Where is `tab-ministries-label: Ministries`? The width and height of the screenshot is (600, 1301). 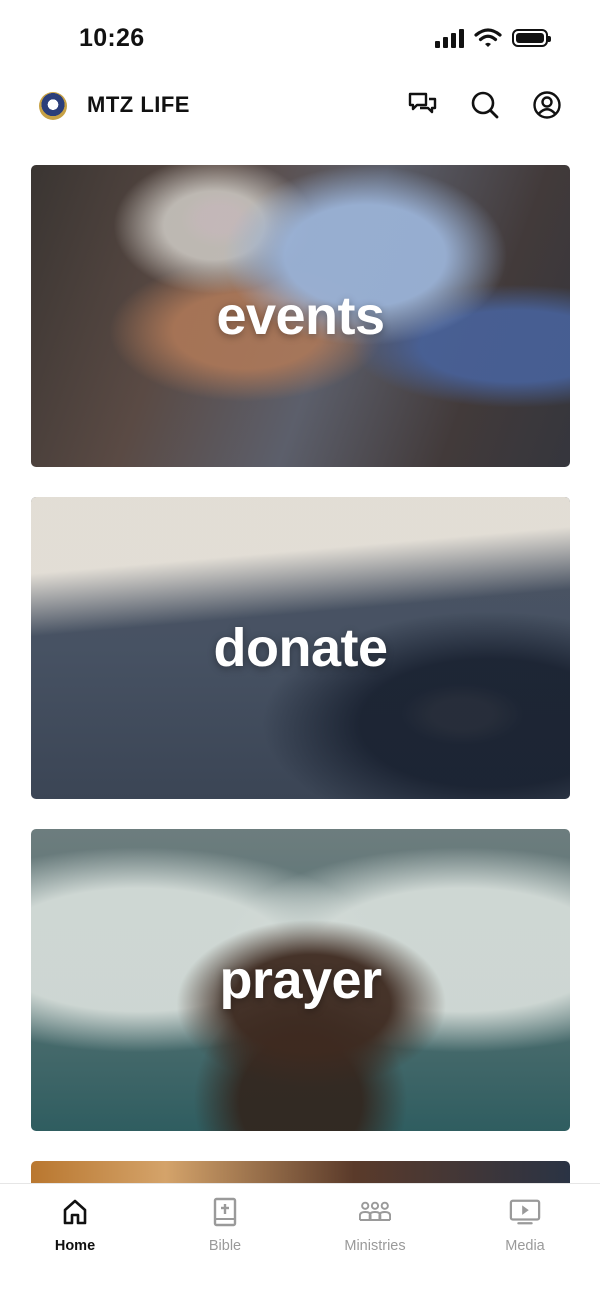 tab-ministries-label: Ministries is located at coordinates (375, 1246).